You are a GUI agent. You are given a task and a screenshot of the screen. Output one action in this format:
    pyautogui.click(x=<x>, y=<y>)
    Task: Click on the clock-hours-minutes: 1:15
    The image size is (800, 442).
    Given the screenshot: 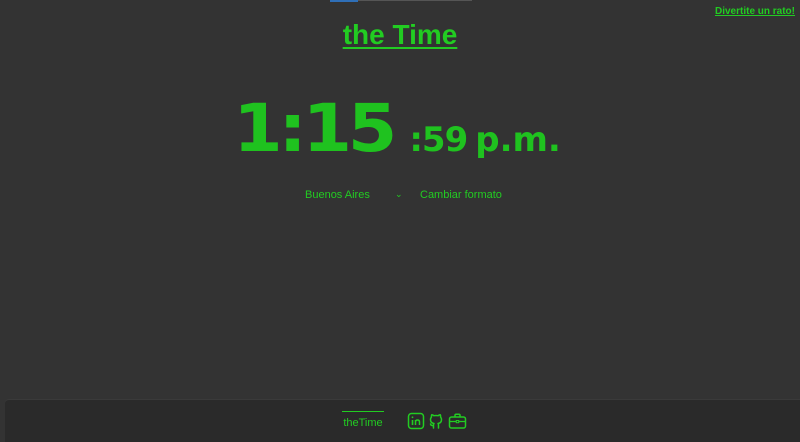 What is the action you would take?
    pyautogui.click(x=315, y=128)
    